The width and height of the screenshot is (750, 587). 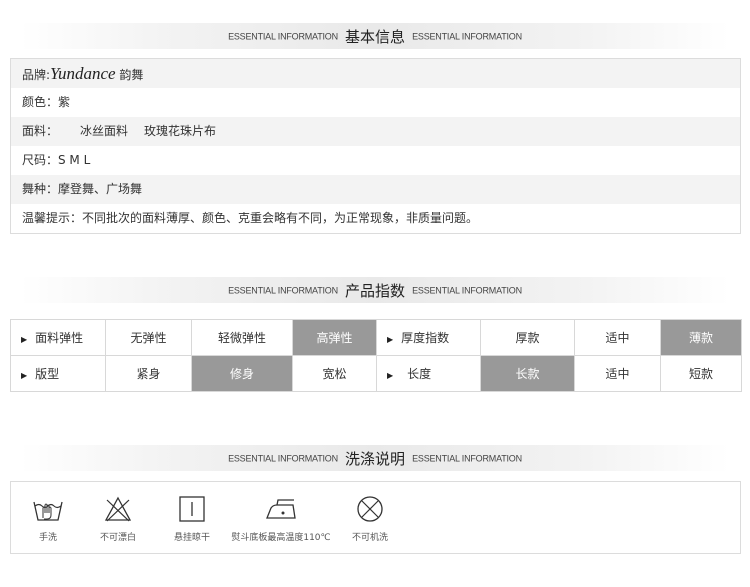 I want to click on brand-row: 品牌:Yundance 韵舞, so click(x=375, y=73).